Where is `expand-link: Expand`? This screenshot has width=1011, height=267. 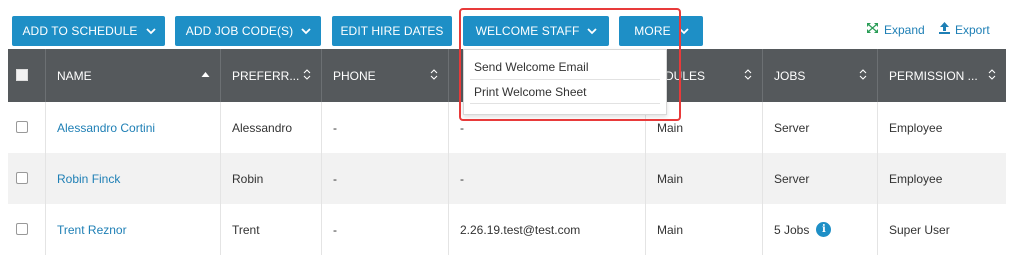 expand-link: Expand is located at coordinates (895, 29).